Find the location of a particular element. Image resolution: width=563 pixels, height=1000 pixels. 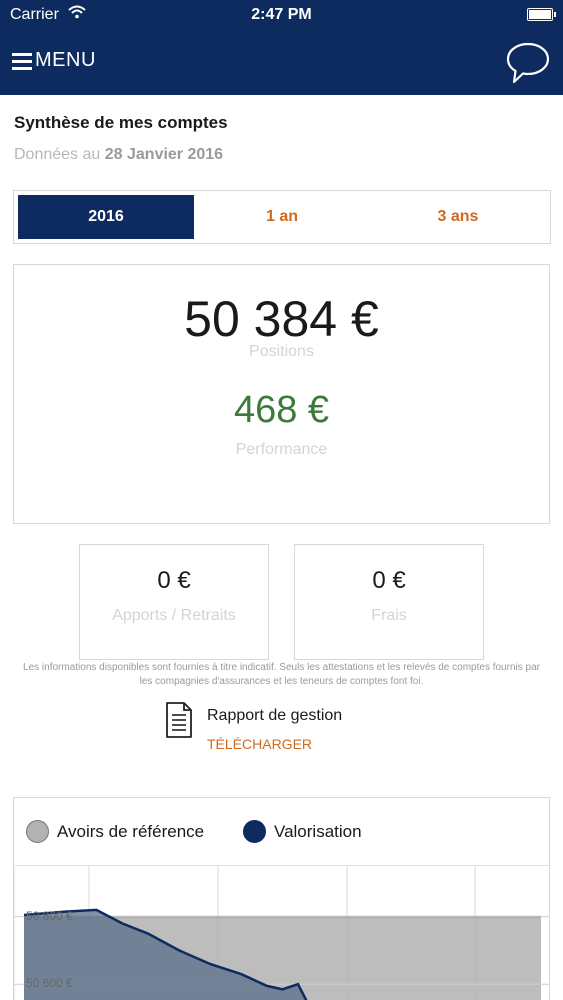

tab-3-ans: 3 ans is located at coordinates (458, 217).